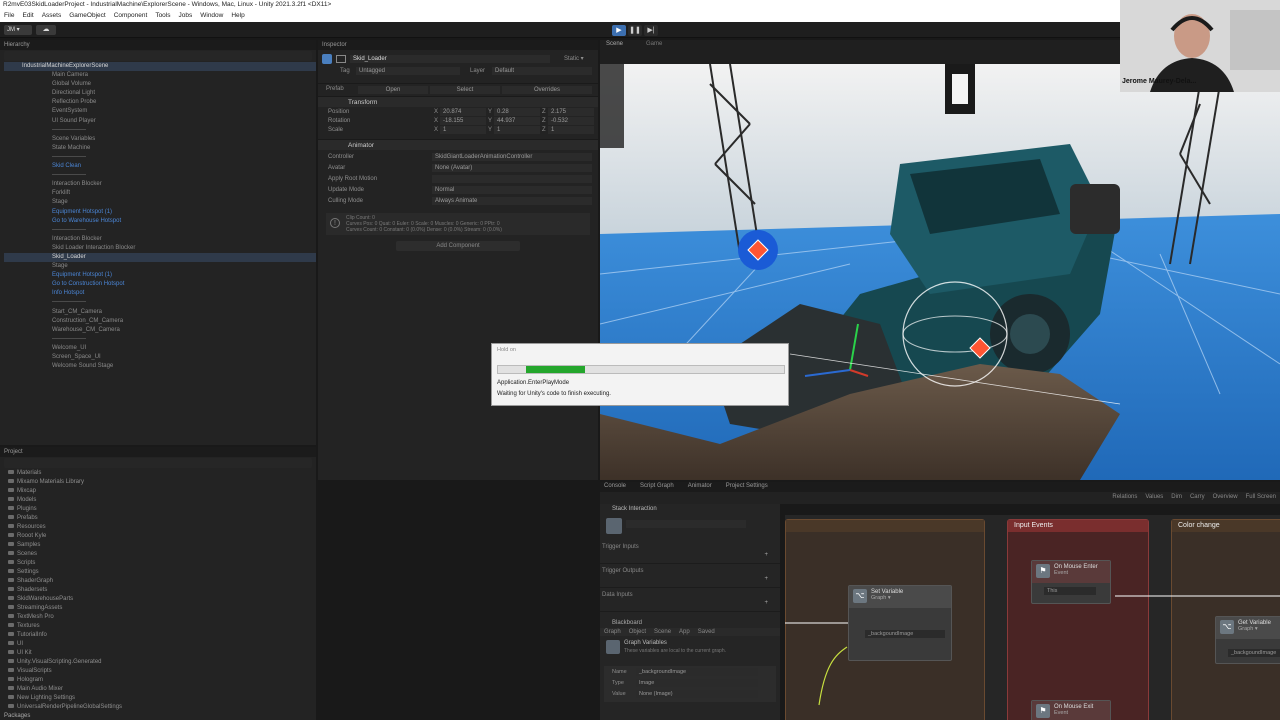 This screenshot has height=720, width=1280. What do you see at coordinates (160, 239) in the screenshot?
I see `hierarchy-item: Interaction Blocker` at bounding box center [160, 239].